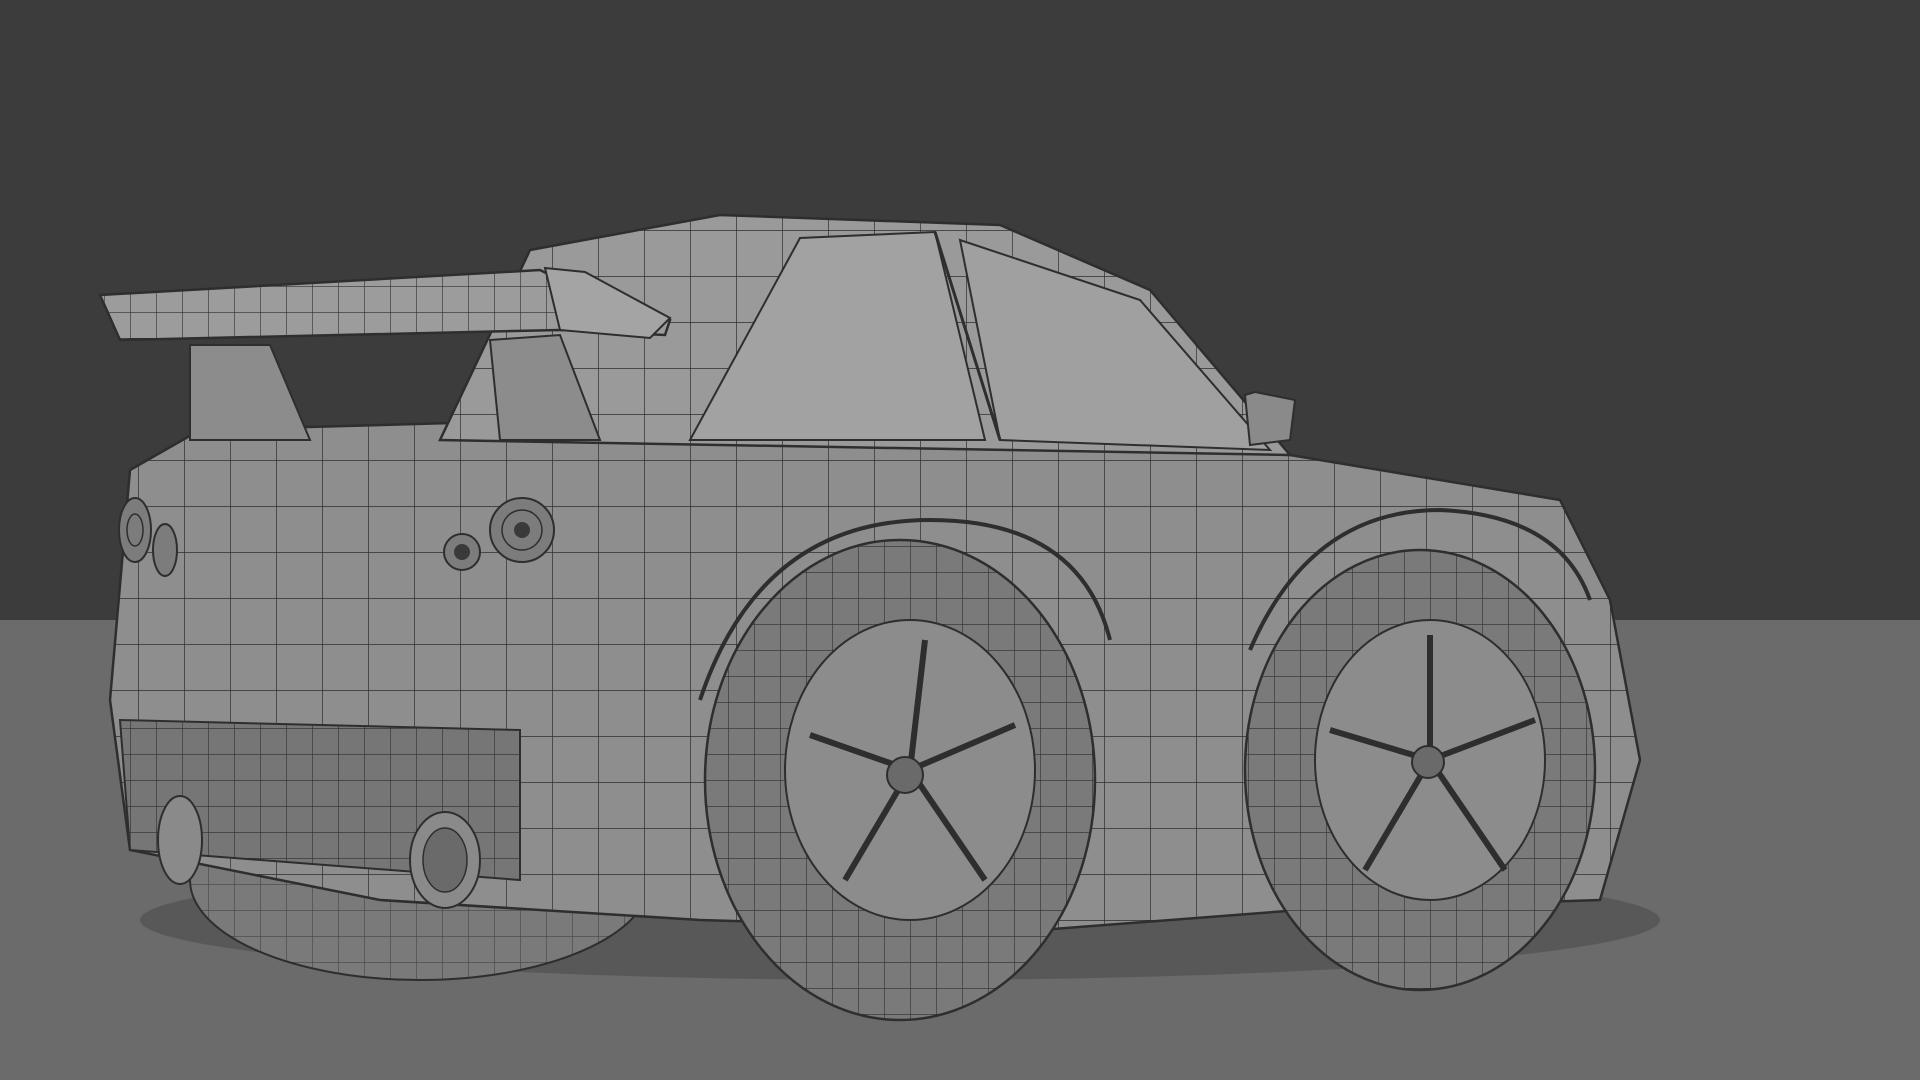 The image size is (1920, 1080). What do you see at coordinates (905, 775) in the screenshot?
I see `wheel-hub-rear` at bounding box center [905, 775].